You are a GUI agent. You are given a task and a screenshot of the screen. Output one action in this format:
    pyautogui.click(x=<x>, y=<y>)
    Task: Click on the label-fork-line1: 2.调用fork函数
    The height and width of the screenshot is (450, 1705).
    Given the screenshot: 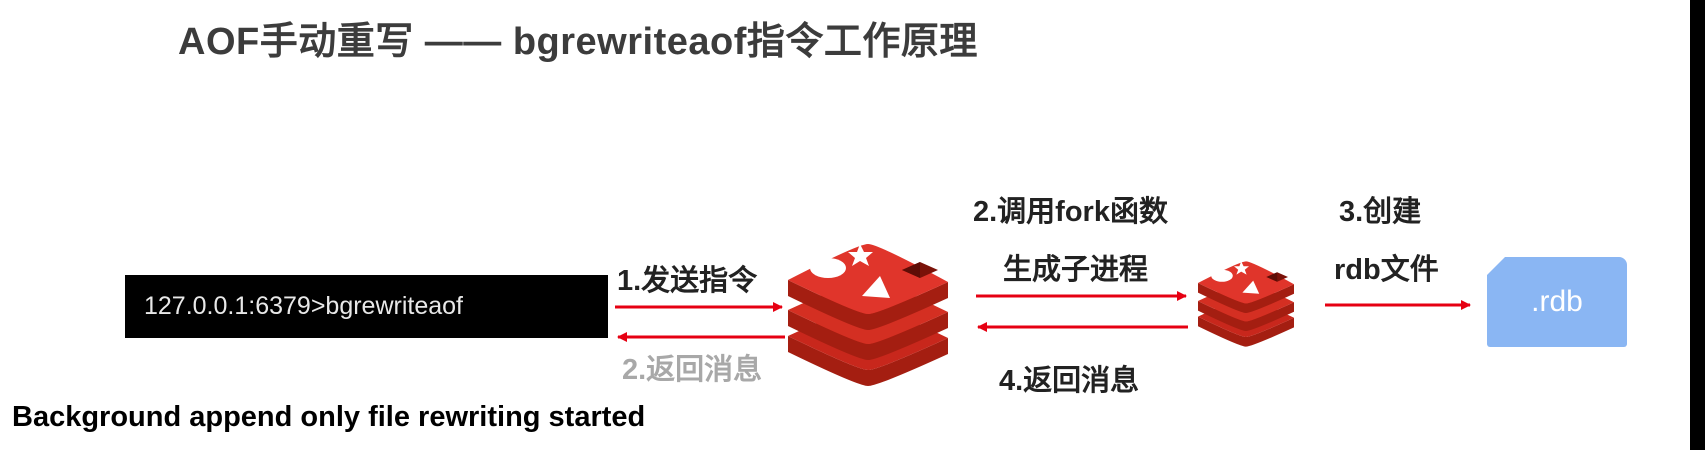 What is the action you would take?
    pyautogui.click(x=1070, y=212)
    